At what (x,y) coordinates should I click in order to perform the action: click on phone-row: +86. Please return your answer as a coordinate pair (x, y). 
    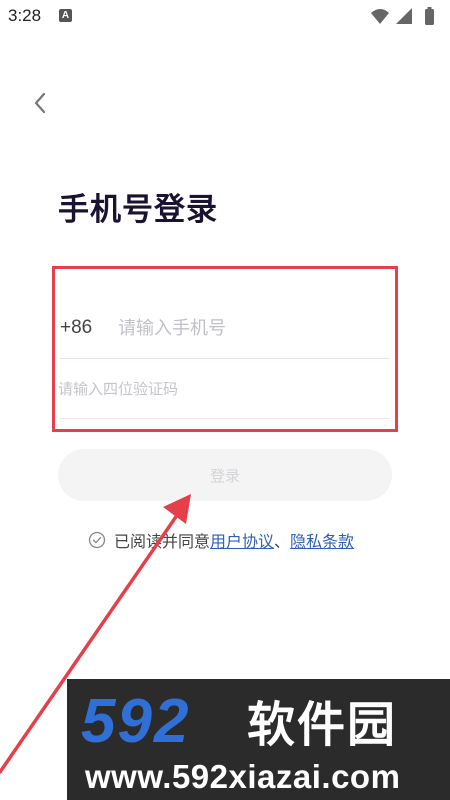
    Looking at the image, I should click on (225, 329).